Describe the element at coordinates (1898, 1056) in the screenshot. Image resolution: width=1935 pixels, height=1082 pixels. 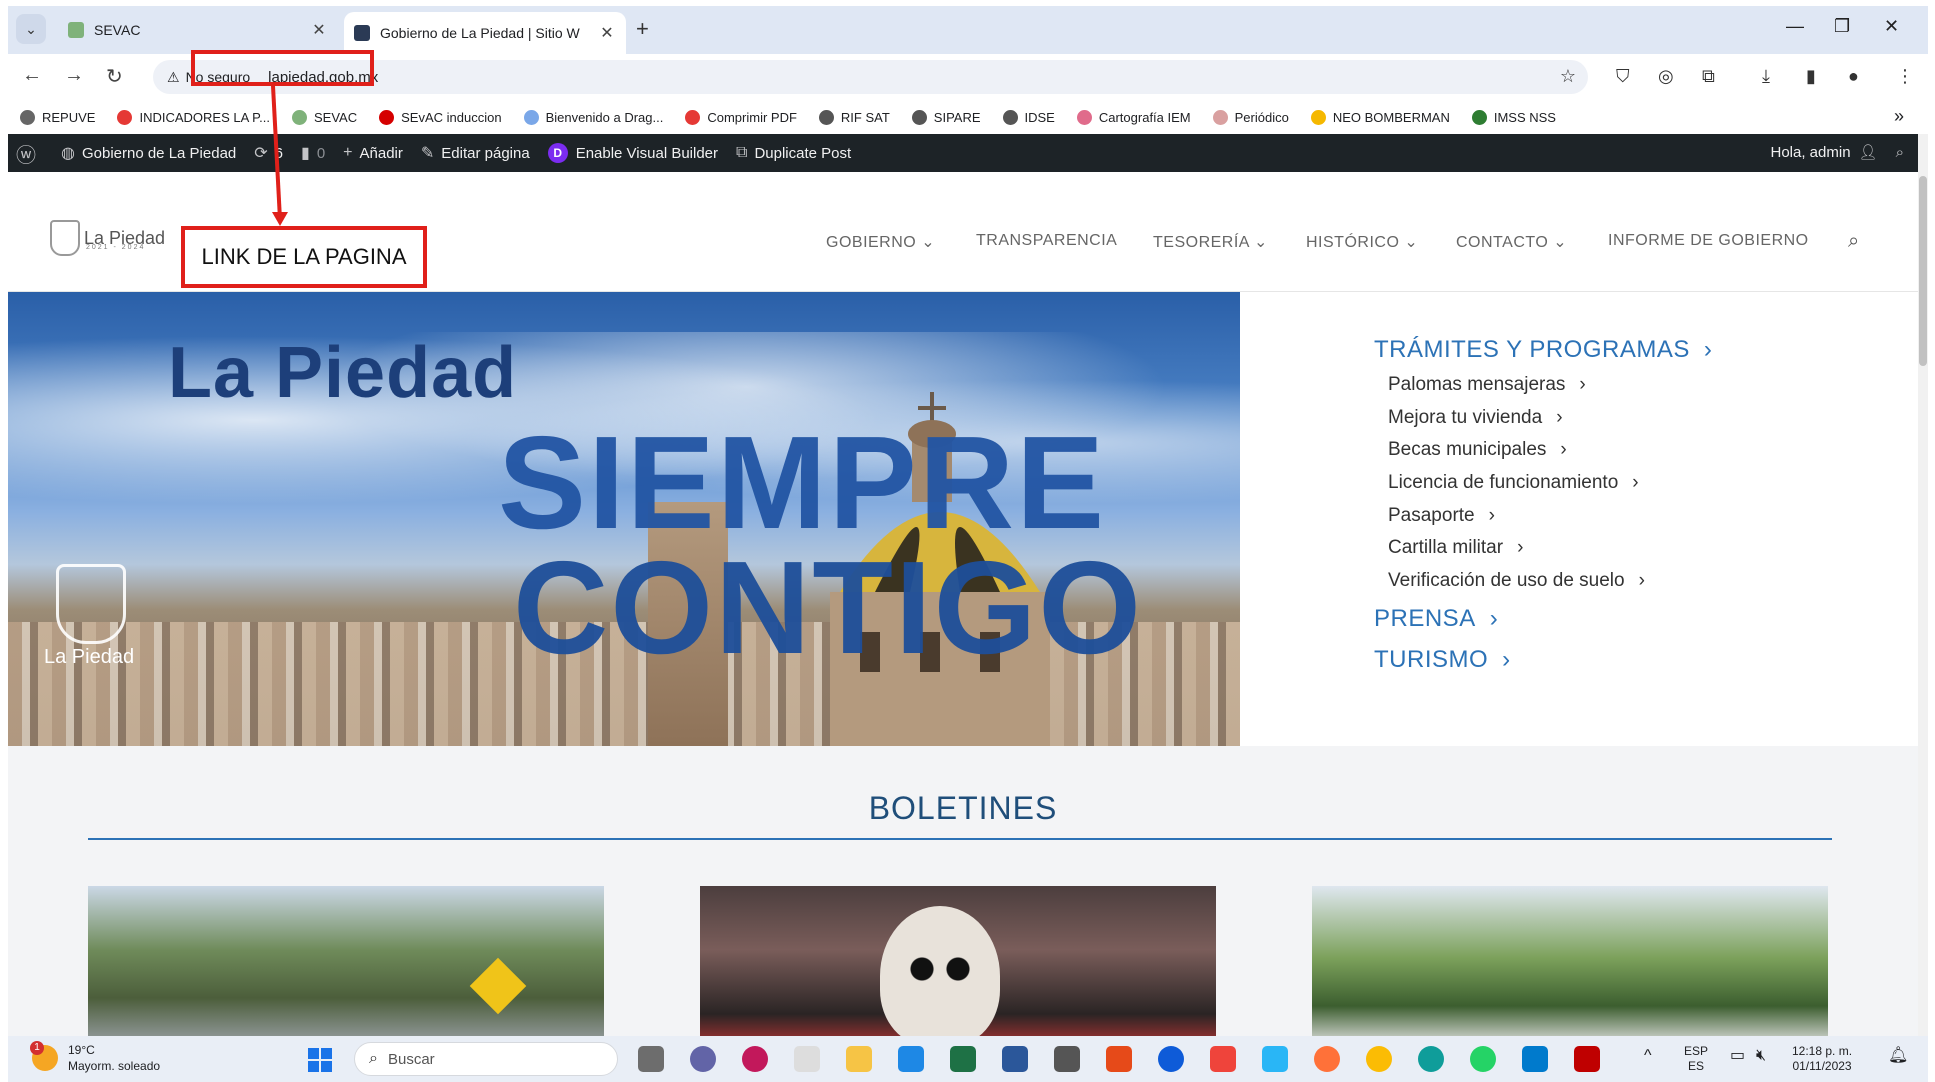
I see `notification-bell-icon: 🔔︎` at that location.